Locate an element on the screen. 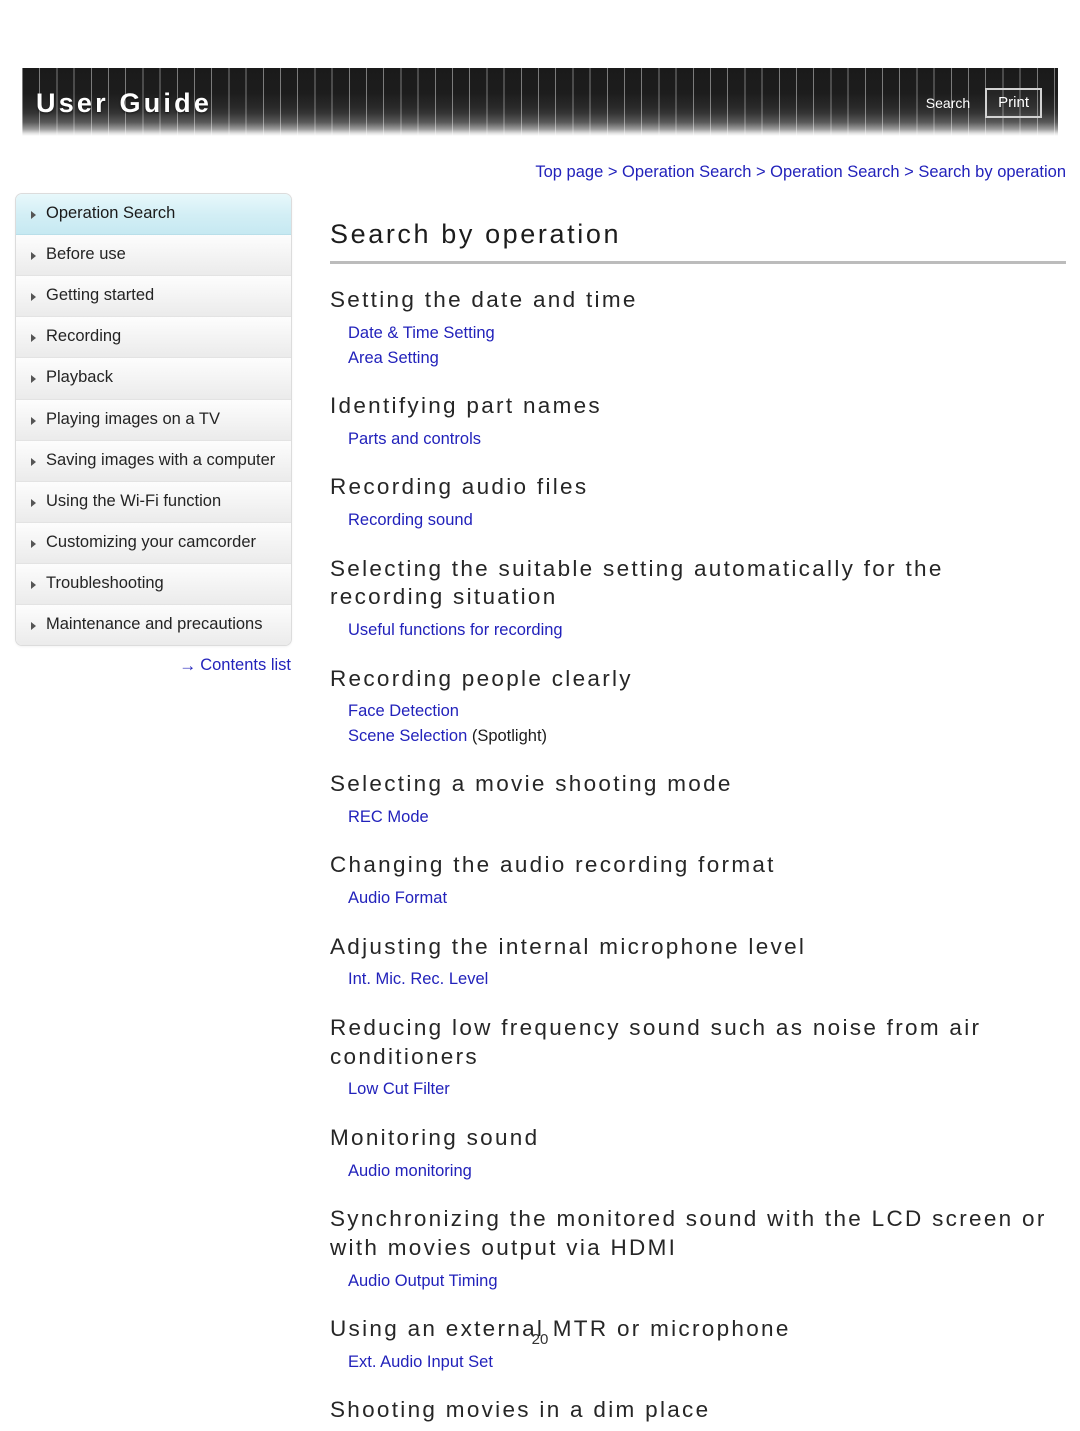  section-link-label: Low Cut Filter is located at coordinates (399, 1089).